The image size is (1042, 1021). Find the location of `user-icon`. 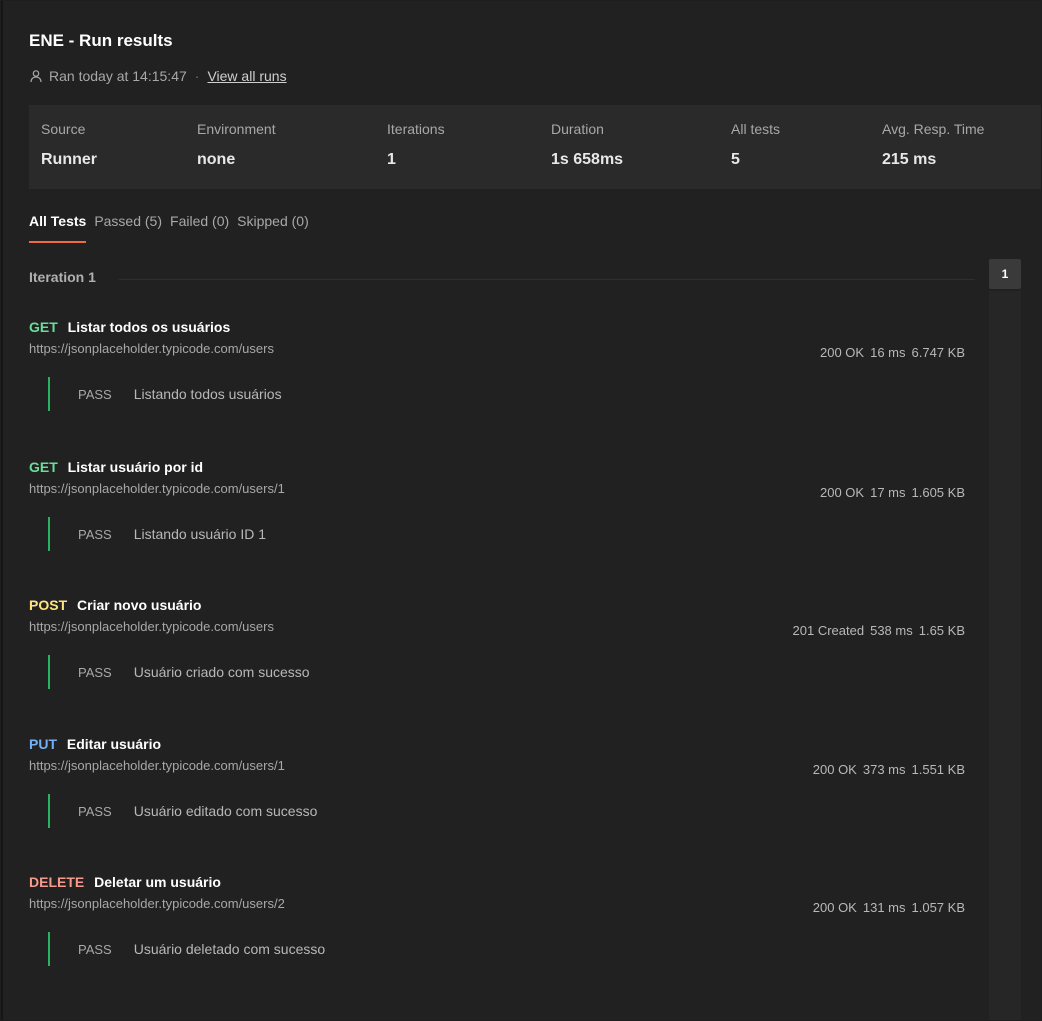

user-icon is located at coordinates (36, 76).